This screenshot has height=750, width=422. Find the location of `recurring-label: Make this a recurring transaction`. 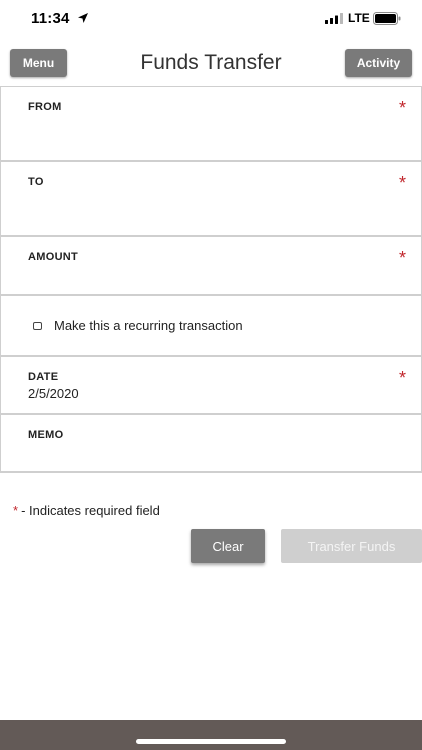

recurring-label: Make this a recurring transaction is located at coordinates (148, 325).